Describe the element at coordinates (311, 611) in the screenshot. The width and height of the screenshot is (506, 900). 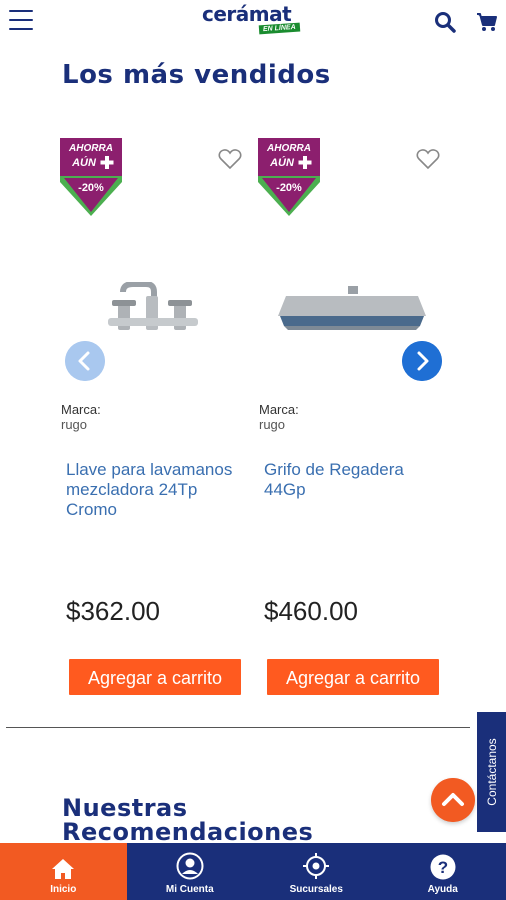
I see `product-price: $460.00` at that location.